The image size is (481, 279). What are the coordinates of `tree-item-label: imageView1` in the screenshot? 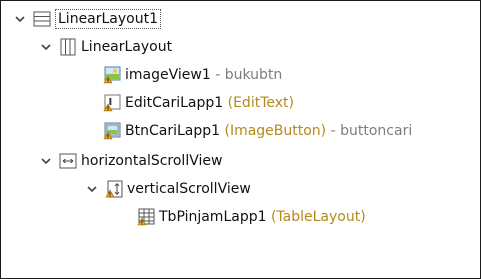 It's located at (168, 75).